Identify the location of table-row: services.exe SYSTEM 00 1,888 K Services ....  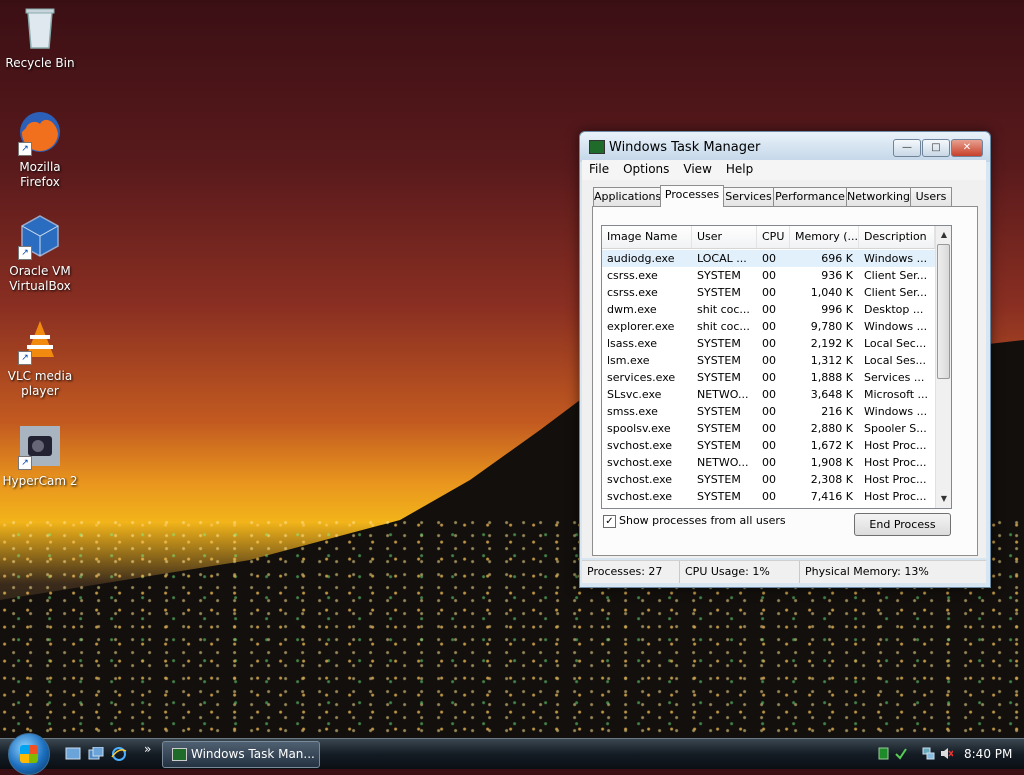
(768, 377).